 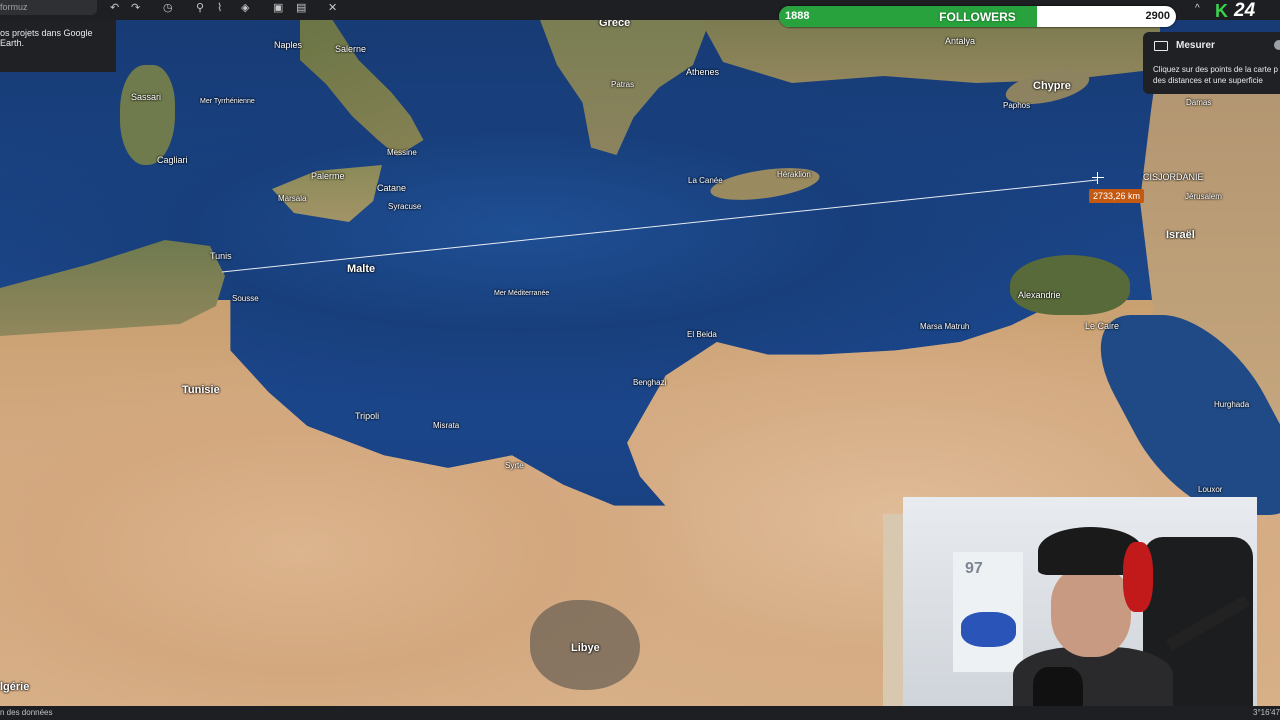 I want to click on label-syrte: Syrte, so click(x=514, y=465).